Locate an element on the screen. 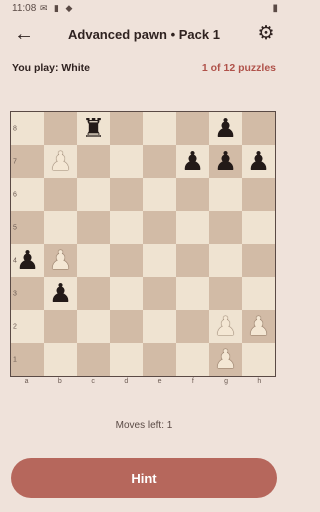 The width and height of the screenshot is (320, 512). square-f1 is located at coordinates (192, 359).